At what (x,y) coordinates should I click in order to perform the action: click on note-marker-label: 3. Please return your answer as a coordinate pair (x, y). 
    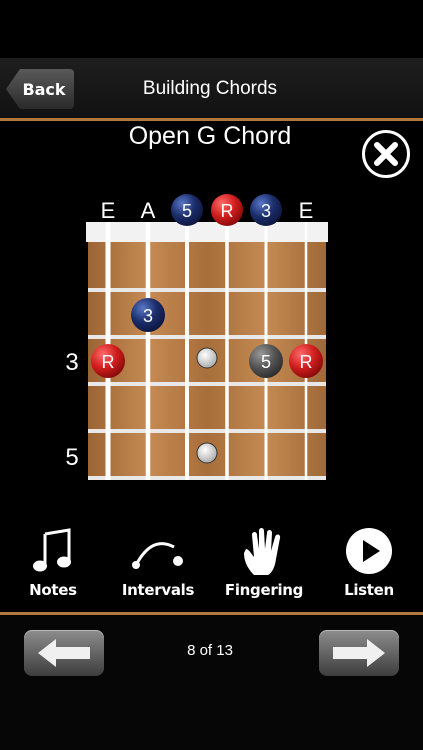
    Looking at the image, I should click on (148, 316).